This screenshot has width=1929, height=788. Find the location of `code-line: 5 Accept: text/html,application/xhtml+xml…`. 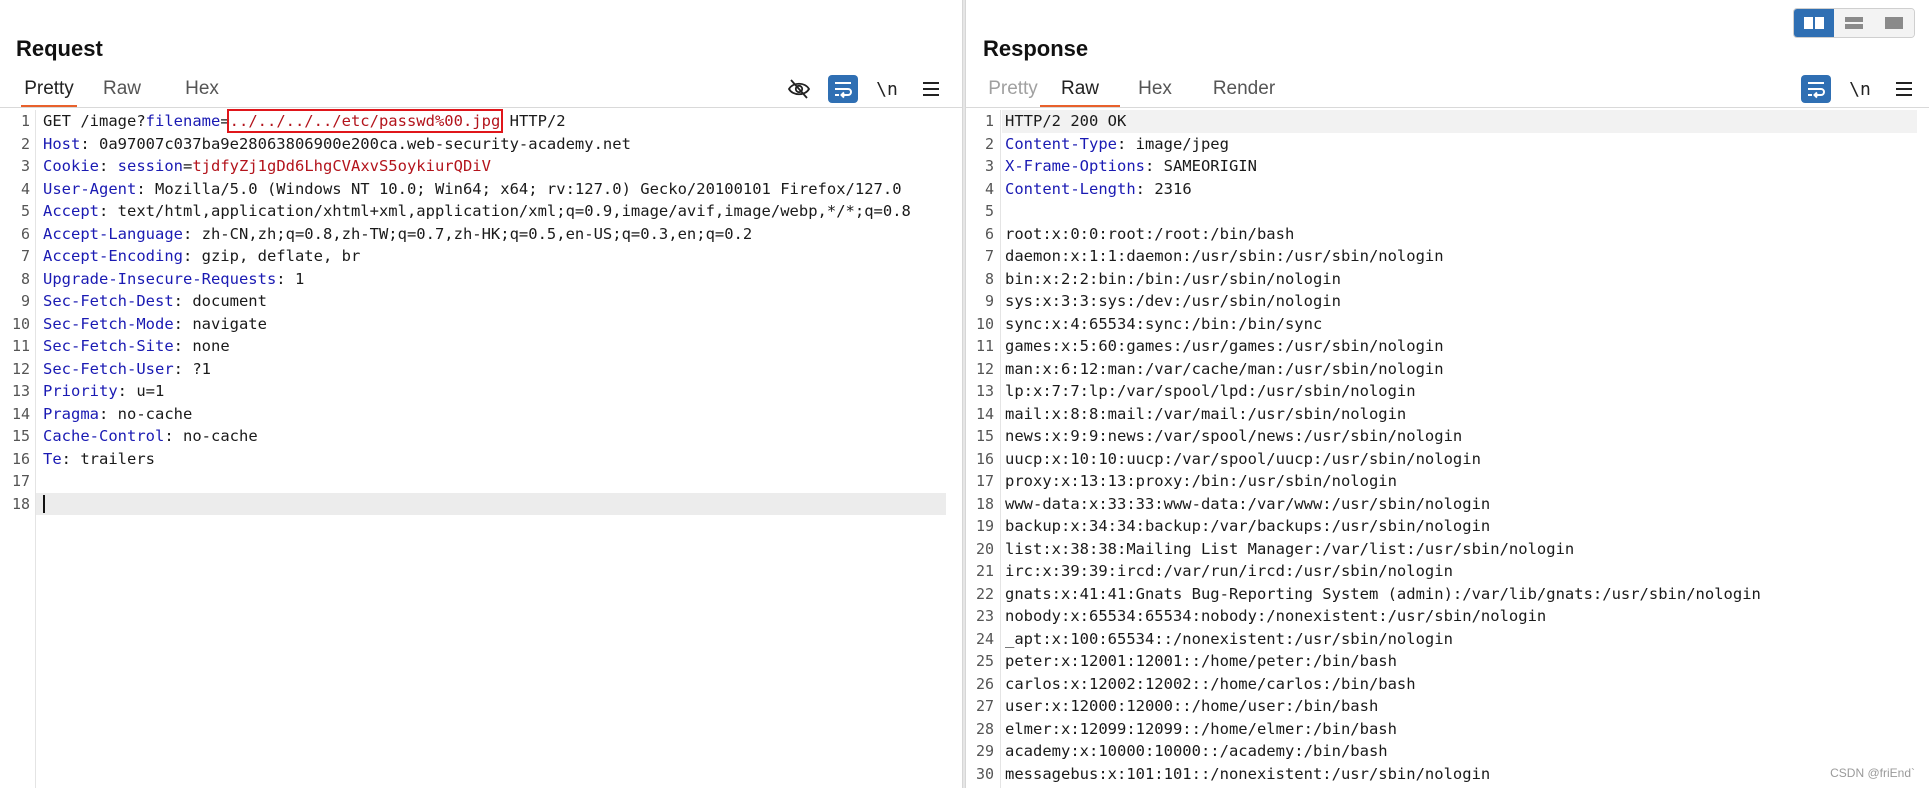

code-line: 5 Accept: text/html,application/xhtml+xml… is located at coordinates (481, 211).